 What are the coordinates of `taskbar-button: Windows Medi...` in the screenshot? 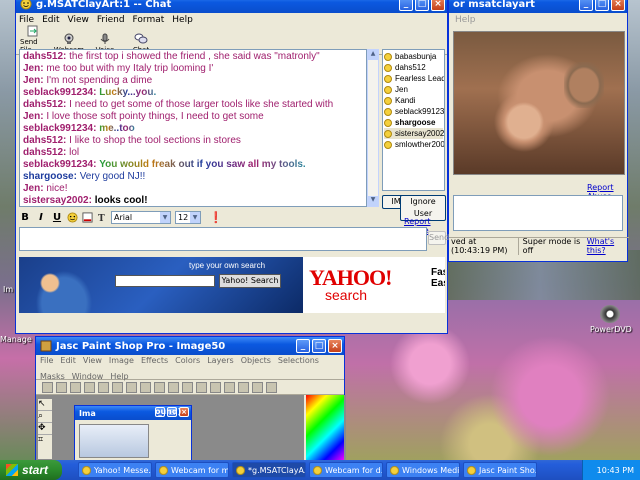 It's located at (423, 470).